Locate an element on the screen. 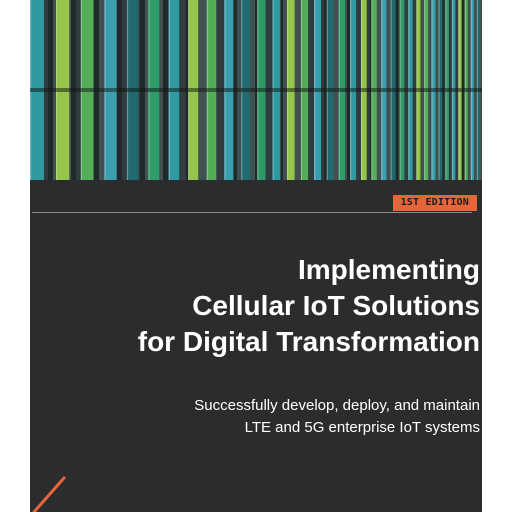  divider-line is located at coordinates (252, 212).